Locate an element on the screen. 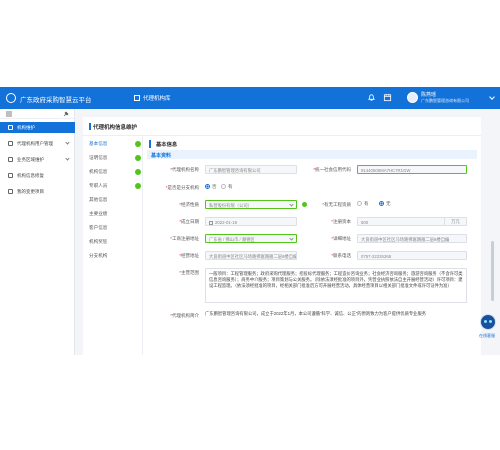  est-date-field: 2022-01-19 is located at coordinates (251, 221).